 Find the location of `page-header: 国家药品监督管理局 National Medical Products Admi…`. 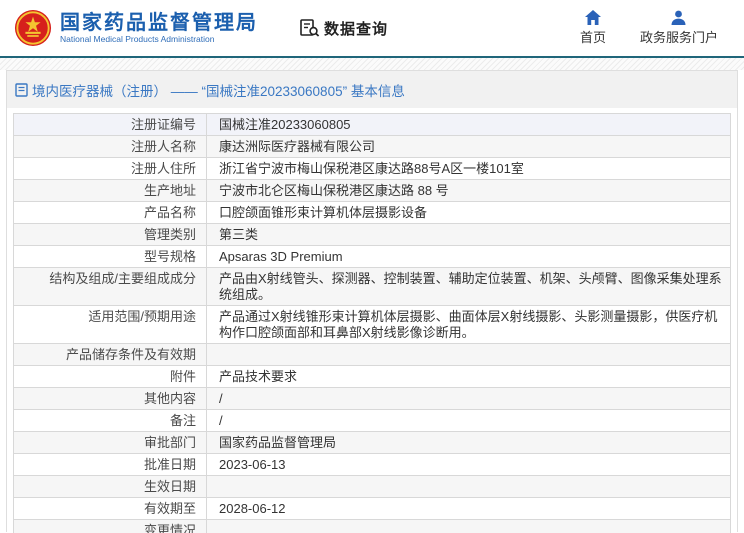

page-header: 国家药品监督管理局 National Medical Products Admi… is located at coordinates (372, 28).